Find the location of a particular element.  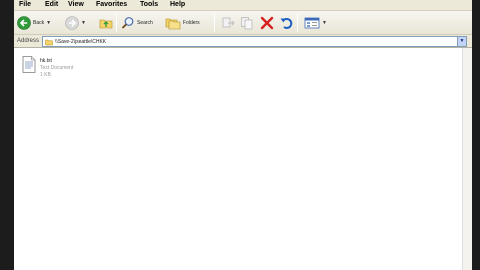

delete-button is located at coordinates (267, 23).